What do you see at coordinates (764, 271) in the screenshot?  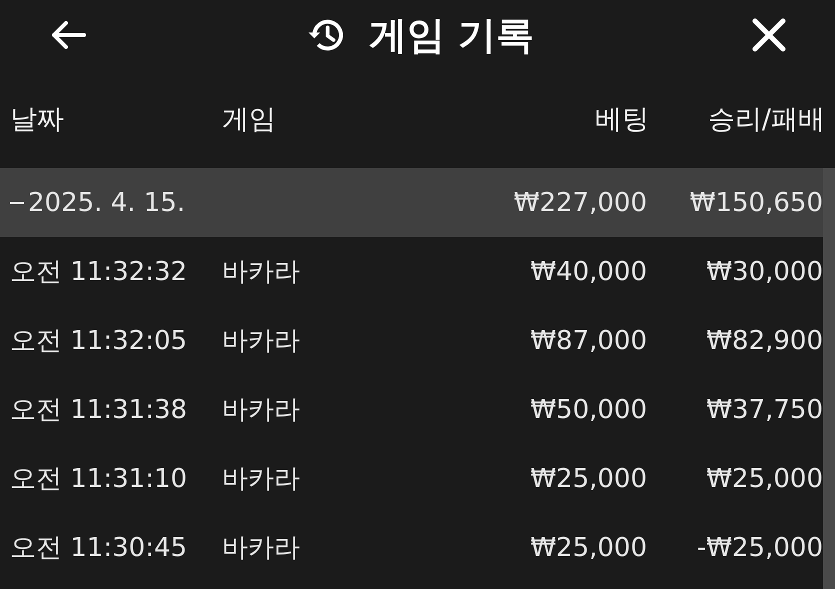 I see `result-cell-text: ₩30,000` at bounding box center [764, 271].